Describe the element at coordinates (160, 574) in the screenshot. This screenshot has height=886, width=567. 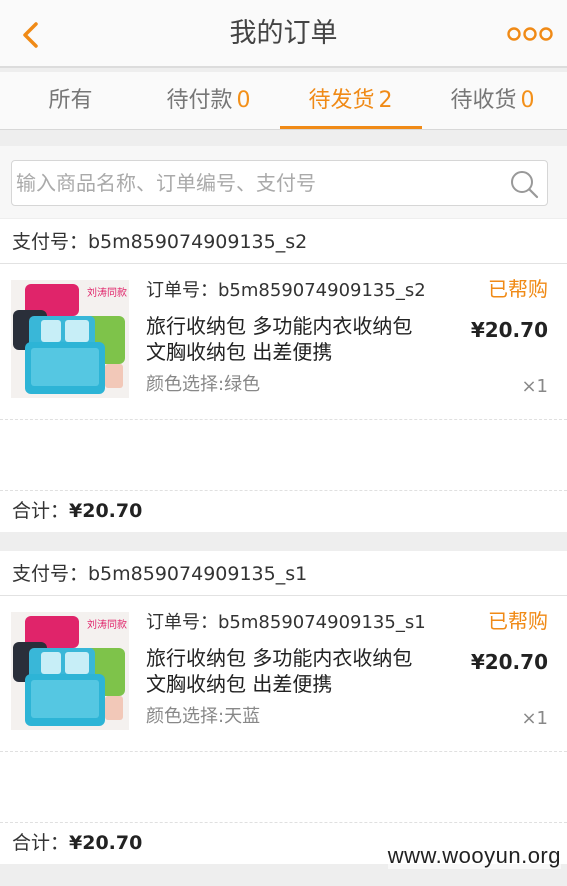
I see `pay-number: 支付号：b5m859074909135_s1` at that location.